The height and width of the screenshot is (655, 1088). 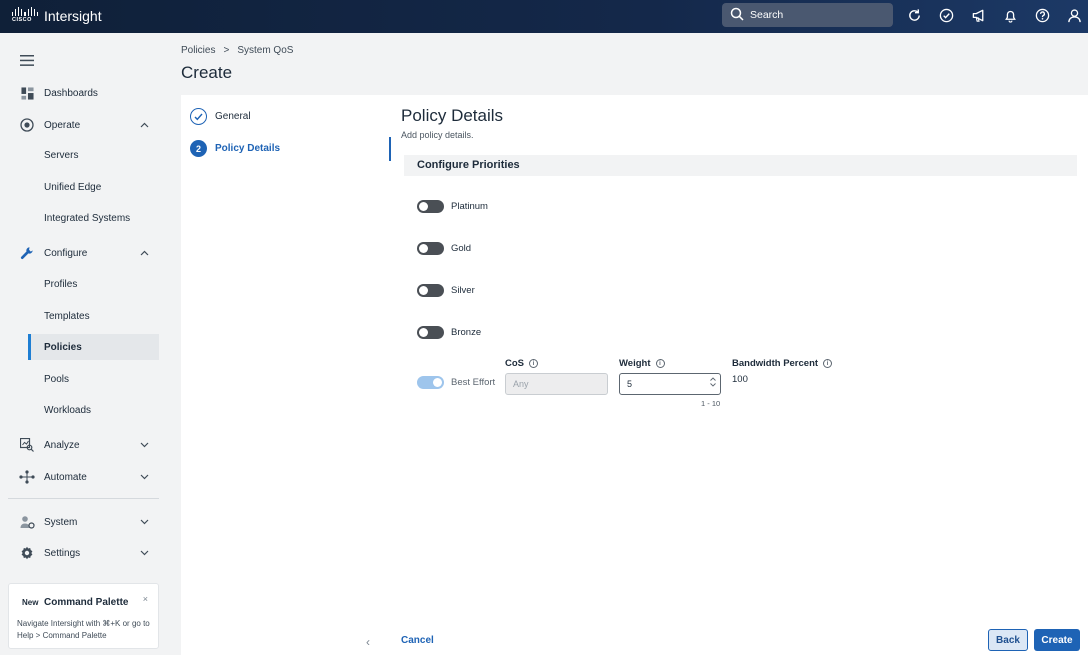 What do you see at coordinates (27, 477) in the screenshot?
I see `automate-icon` at bounding box center [27, 477].